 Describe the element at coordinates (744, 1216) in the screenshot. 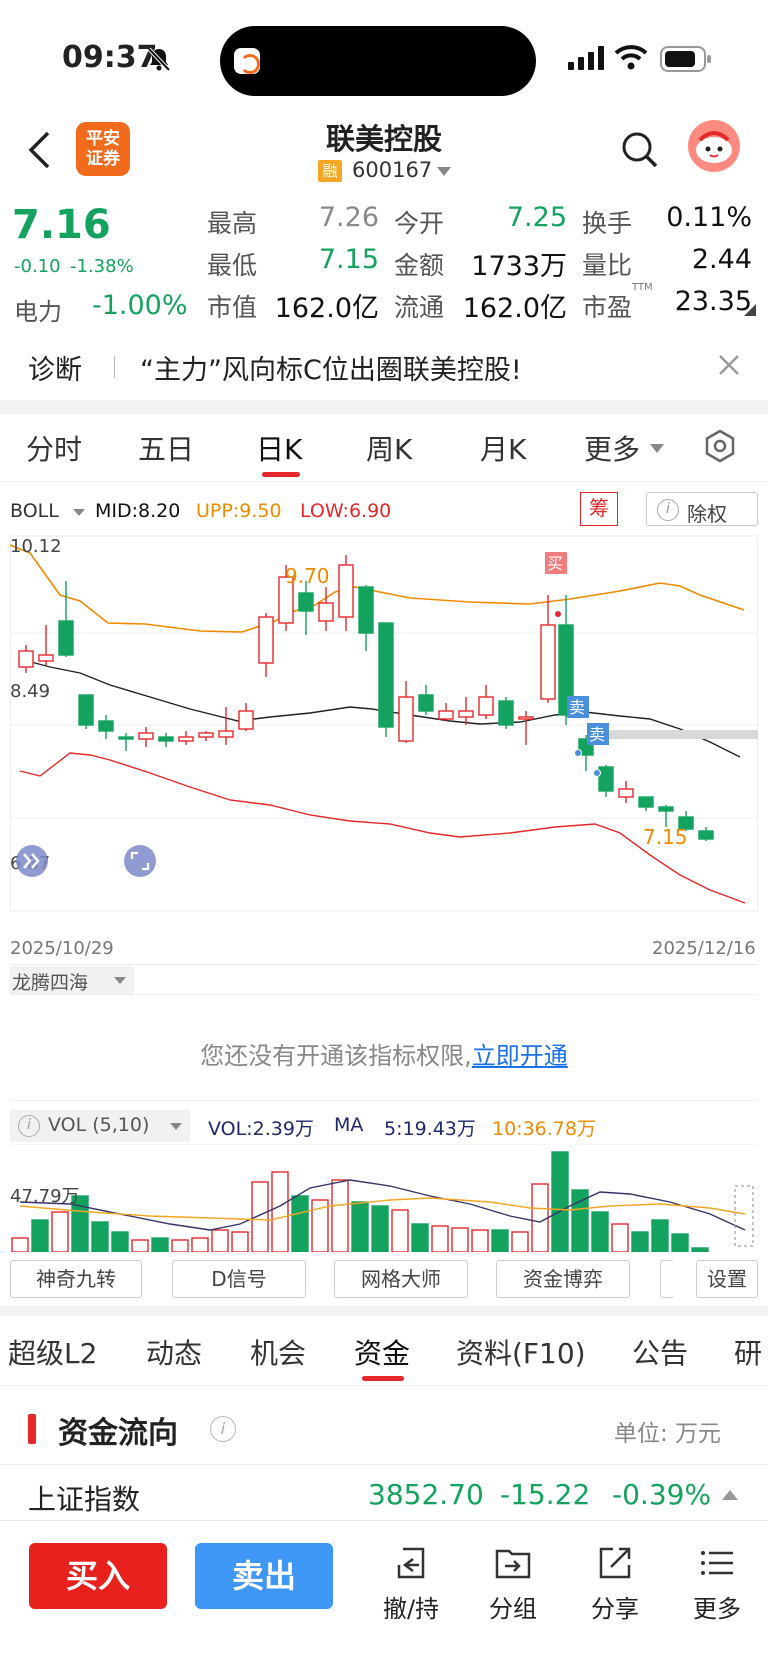

I see `volume-current-cursor` at that location.